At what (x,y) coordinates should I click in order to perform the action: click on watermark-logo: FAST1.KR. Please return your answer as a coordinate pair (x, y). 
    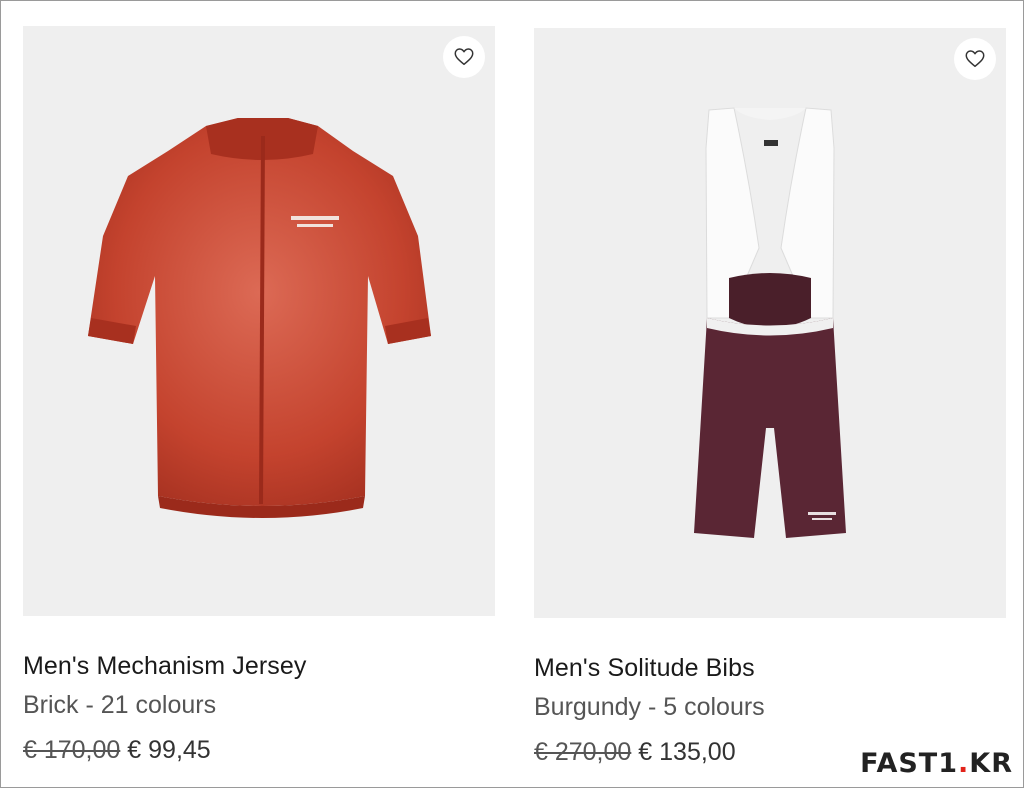
    Looking at the image, I should click on (936, 763).